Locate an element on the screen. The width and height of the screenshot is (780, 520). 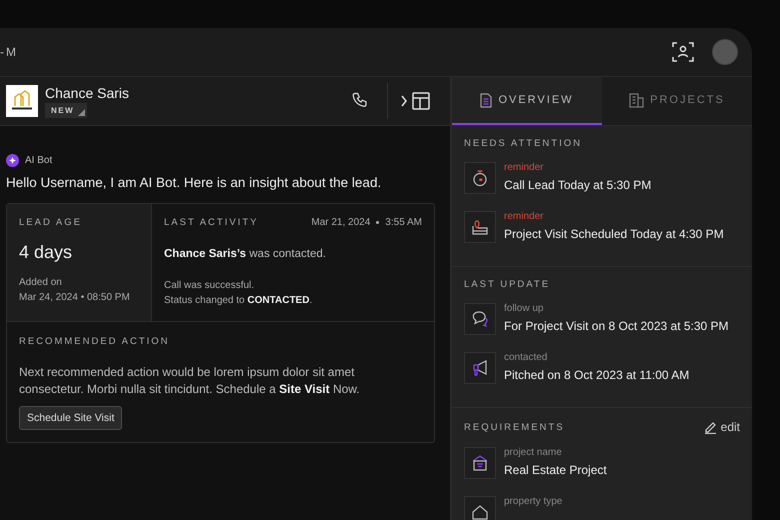
status-badge: NEW is located at coordinates (66, 110).